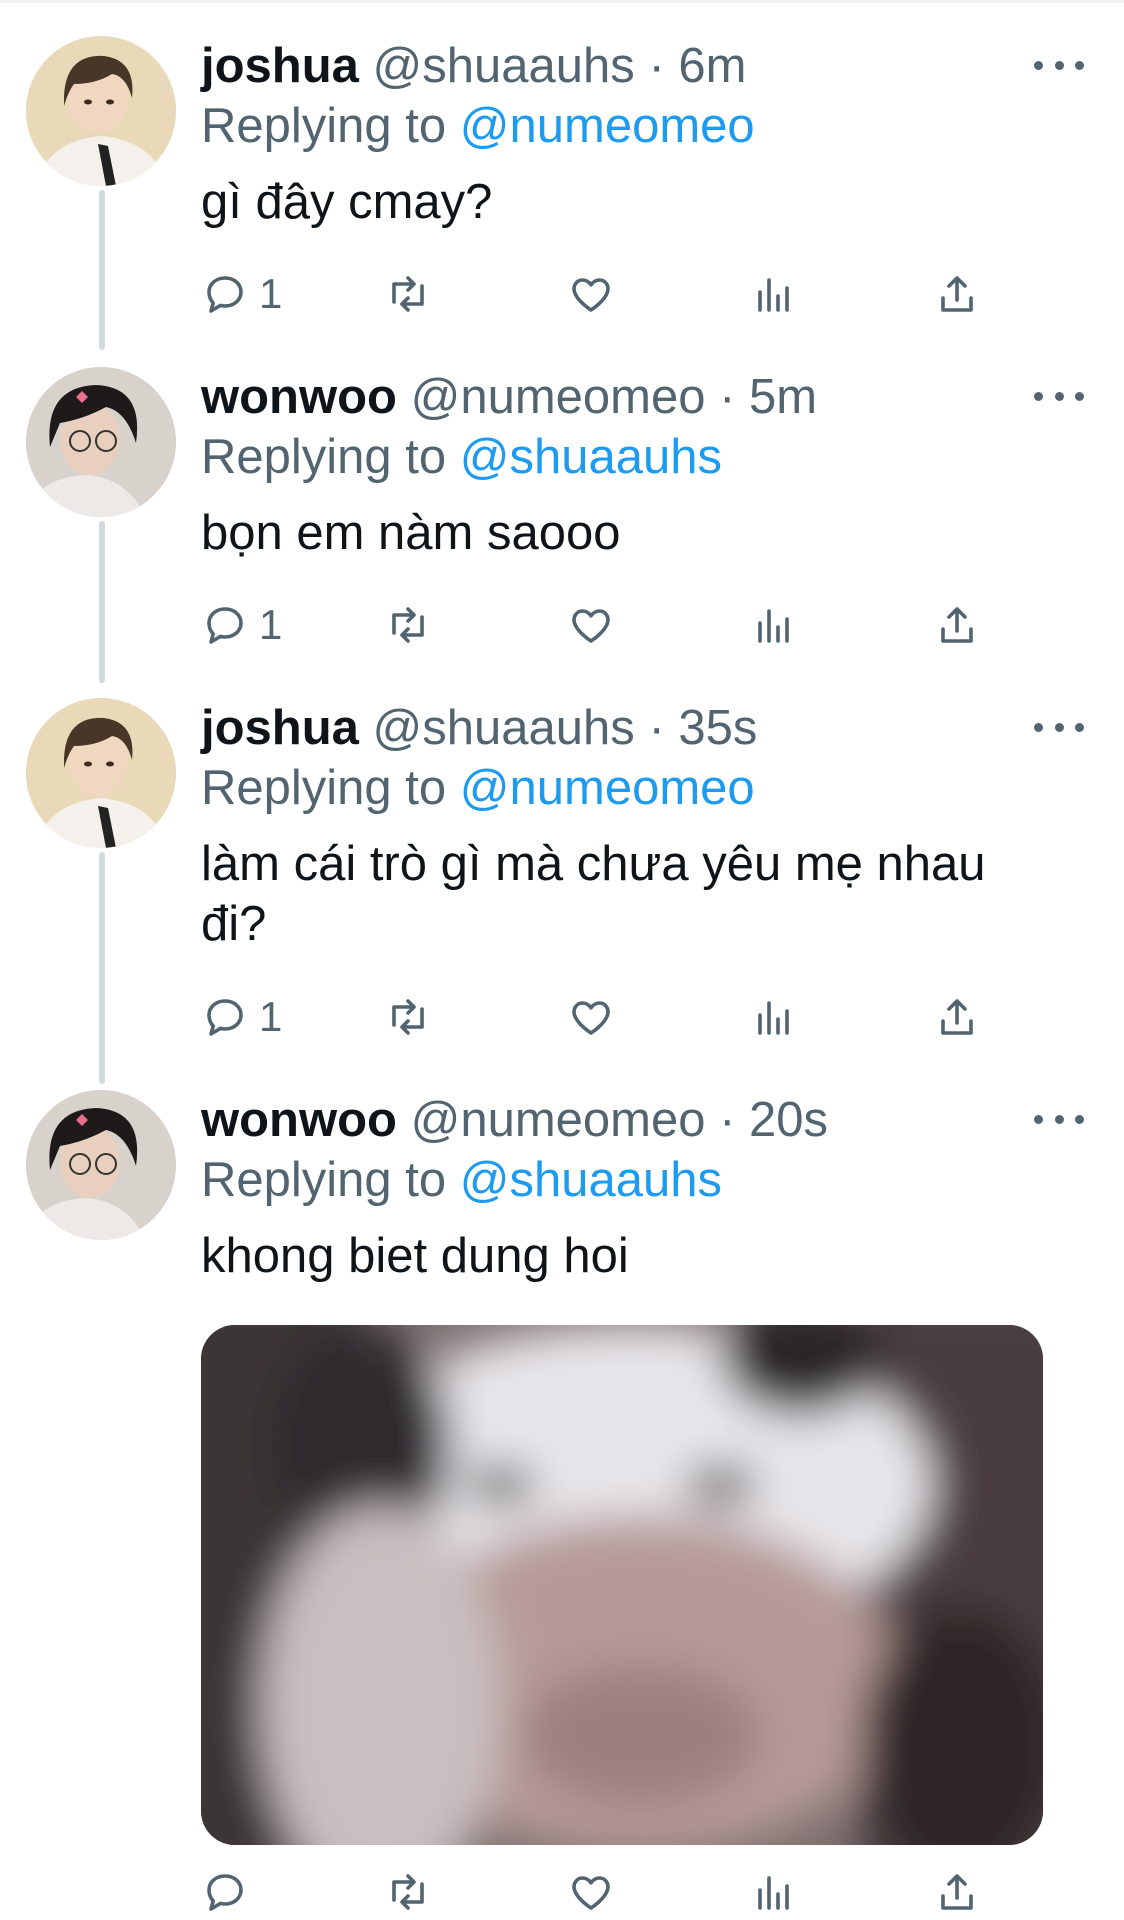 The height and width of the screenshot is (1920, 1124). I want to click on tweet-text: gì đây cmay?, so click(347, 202).